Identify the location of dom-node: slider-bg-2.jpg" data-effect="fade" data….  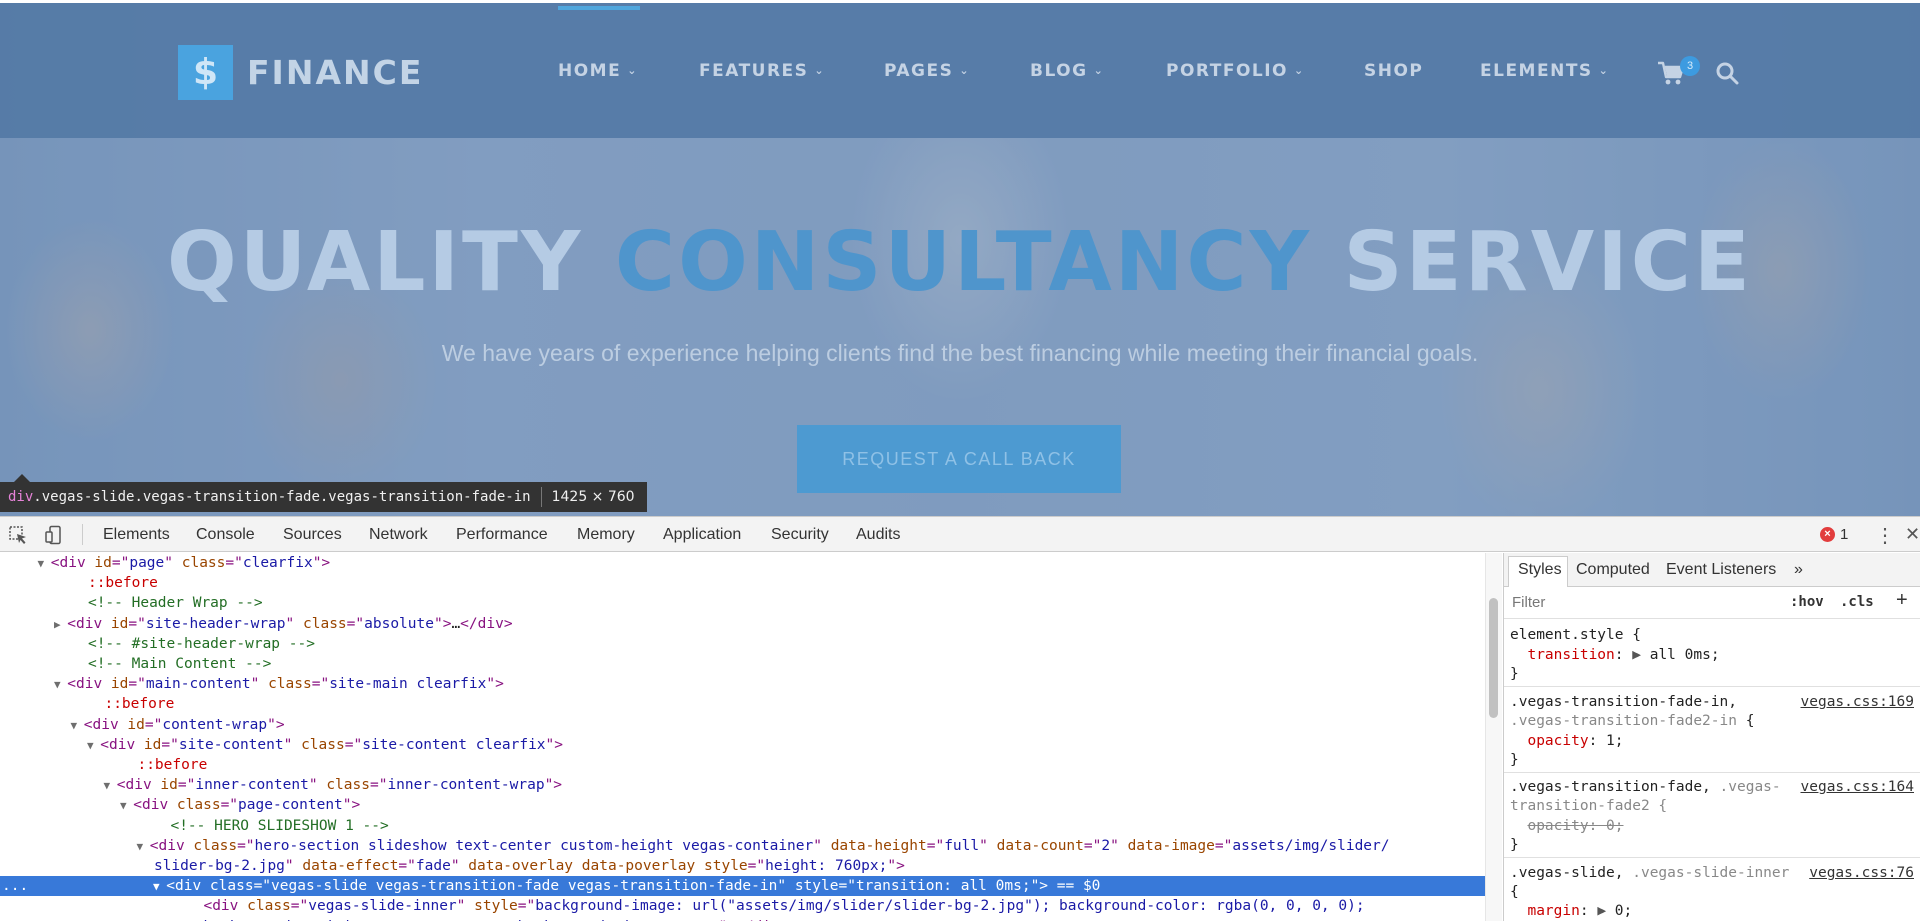
(742, 866).